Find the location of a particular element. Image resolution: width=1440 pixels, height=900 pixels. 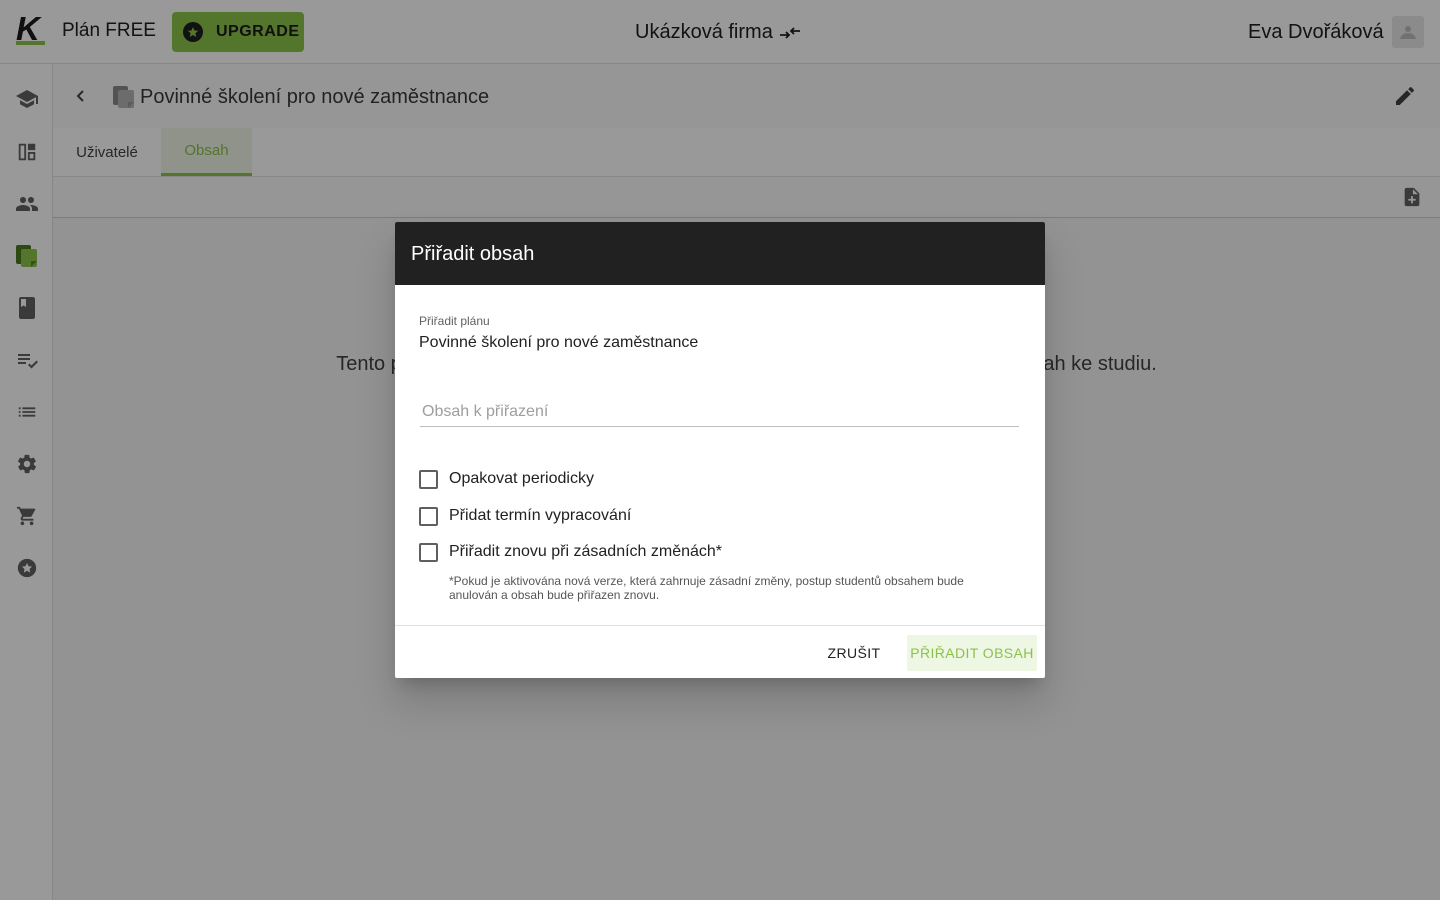

cancel-button: ZRUŠIT is located at coordinates (854, 653).